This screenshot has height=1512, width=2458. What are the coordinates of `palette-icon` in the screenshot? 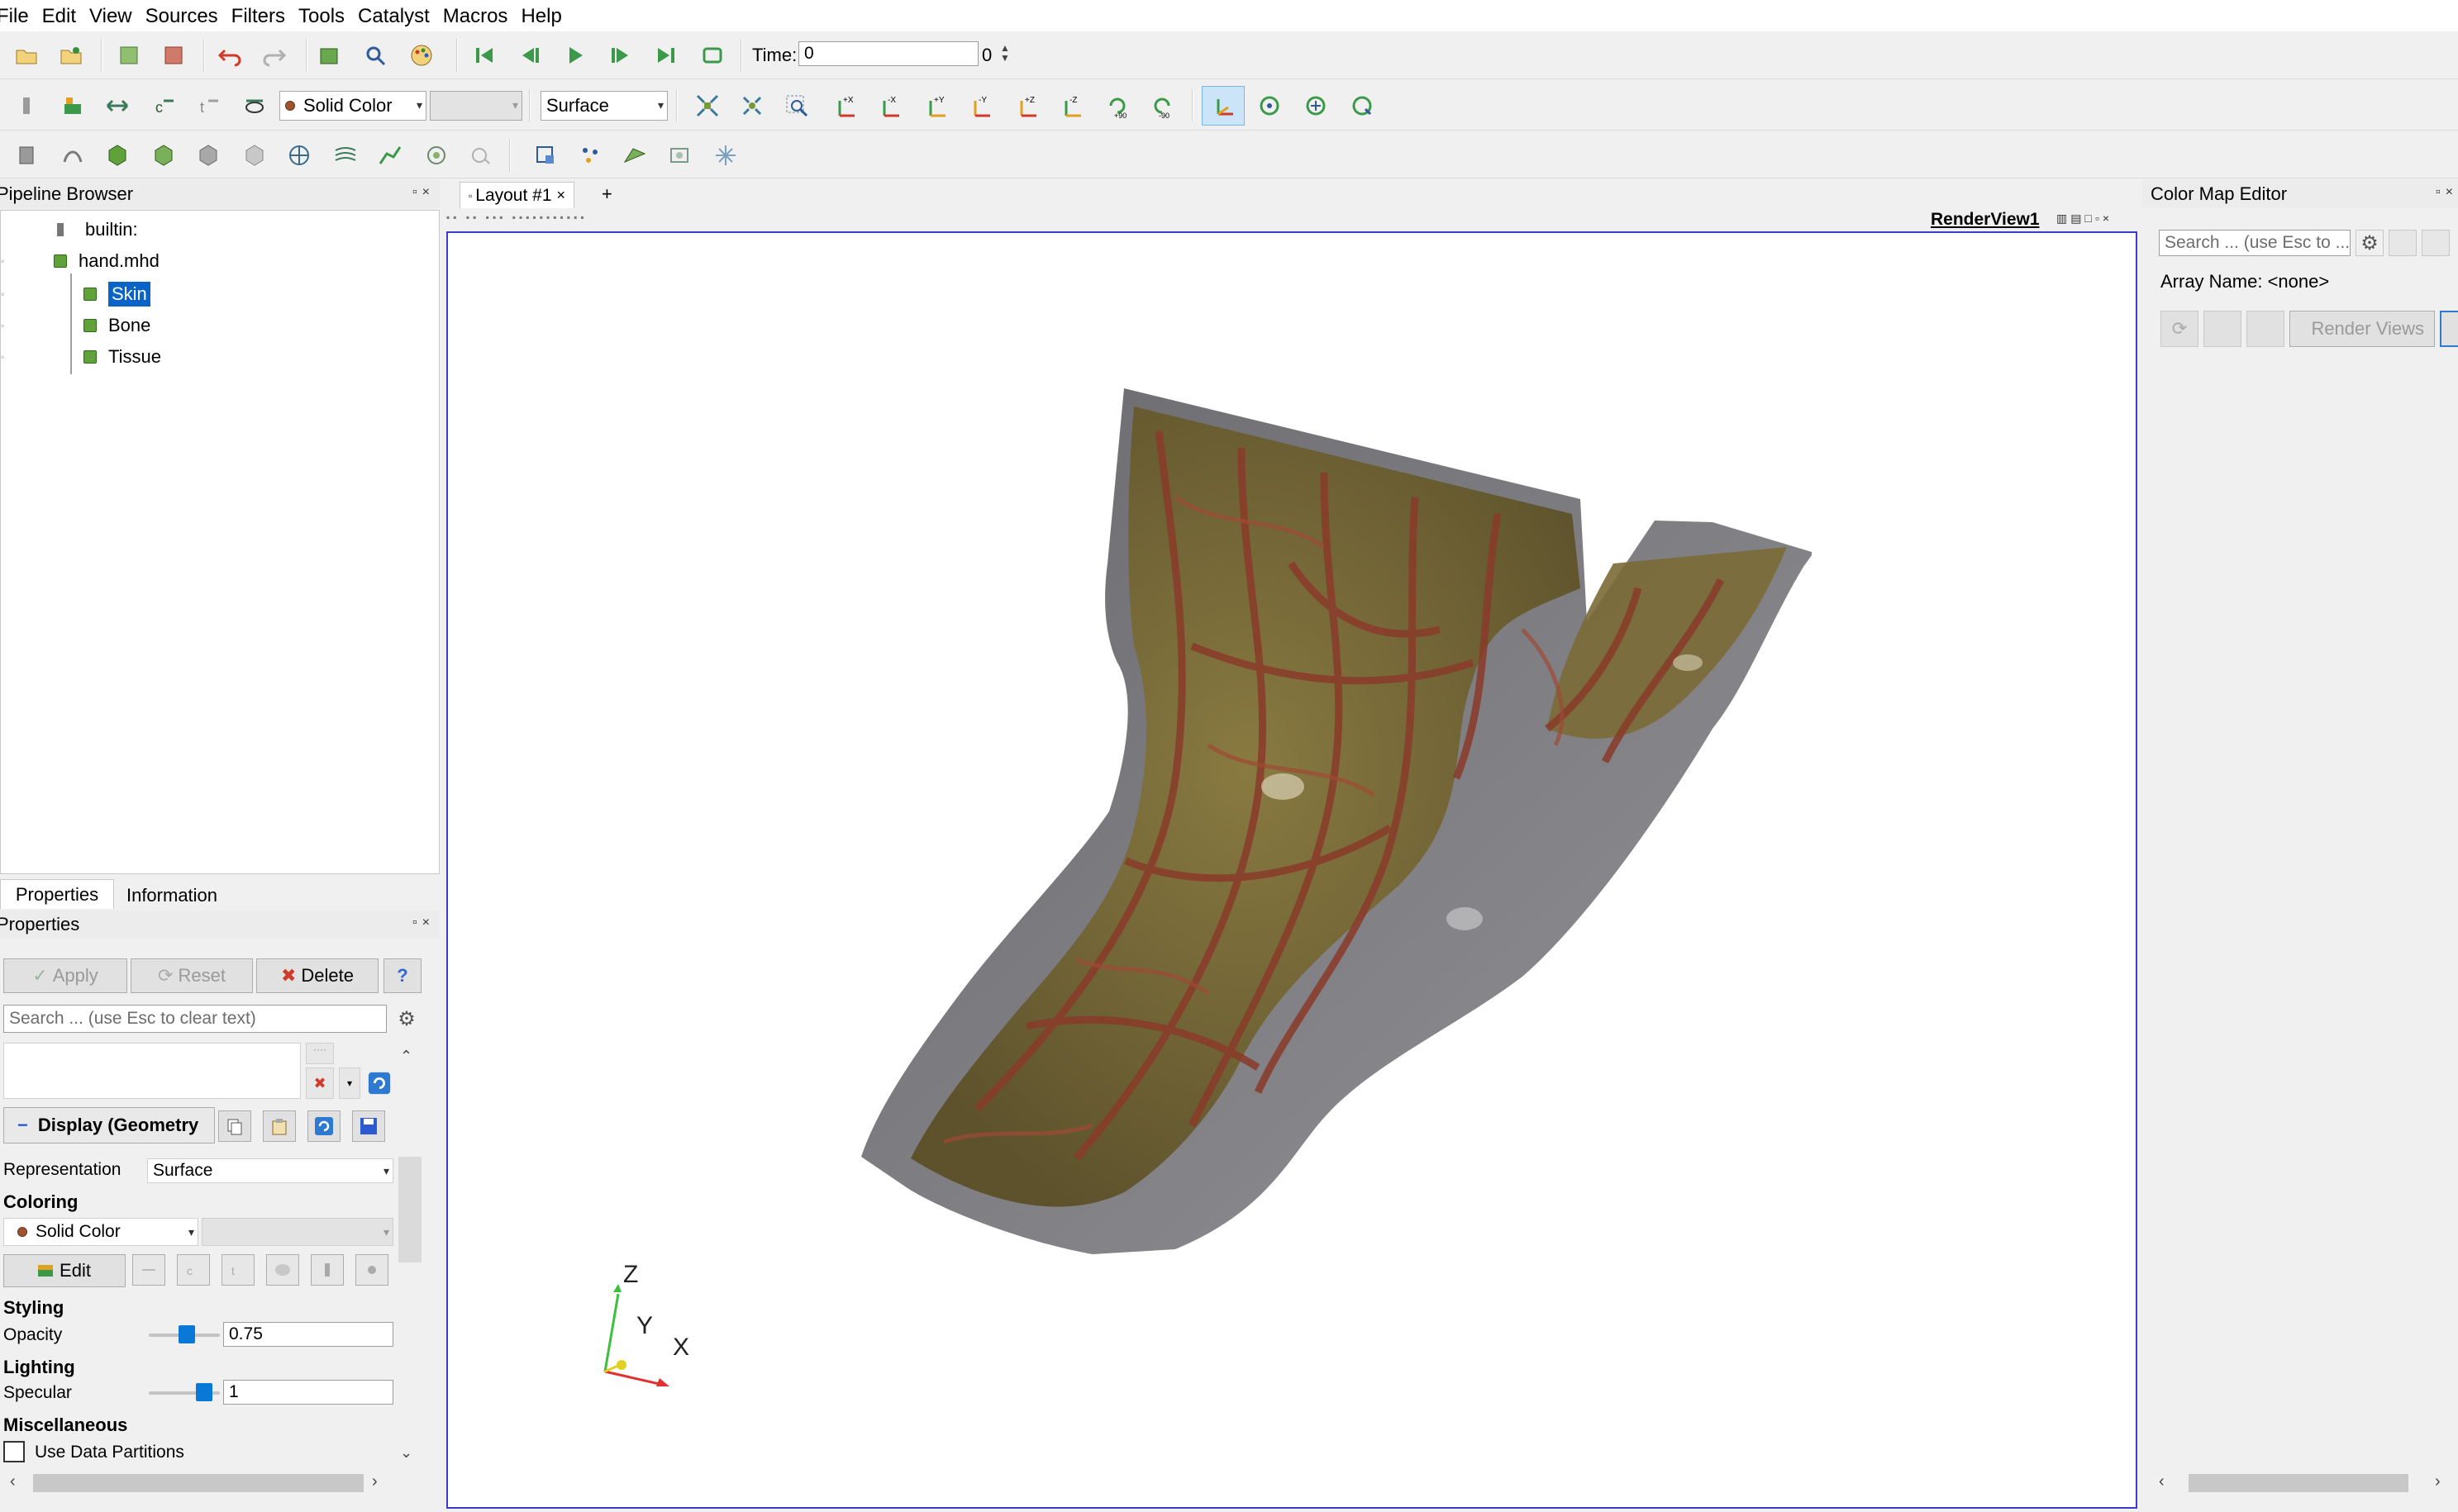 It's located at (421, 55).